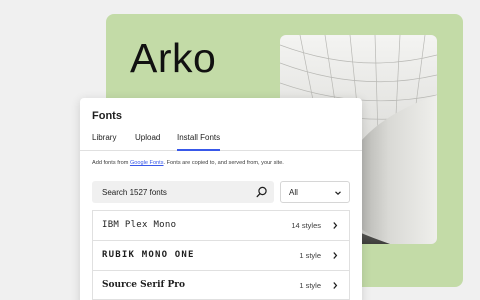 This screenshot has height=300, width=480. Describe the element at coordinates (293, 192) in the screenshot. I see `category-select-value: All` at that location.